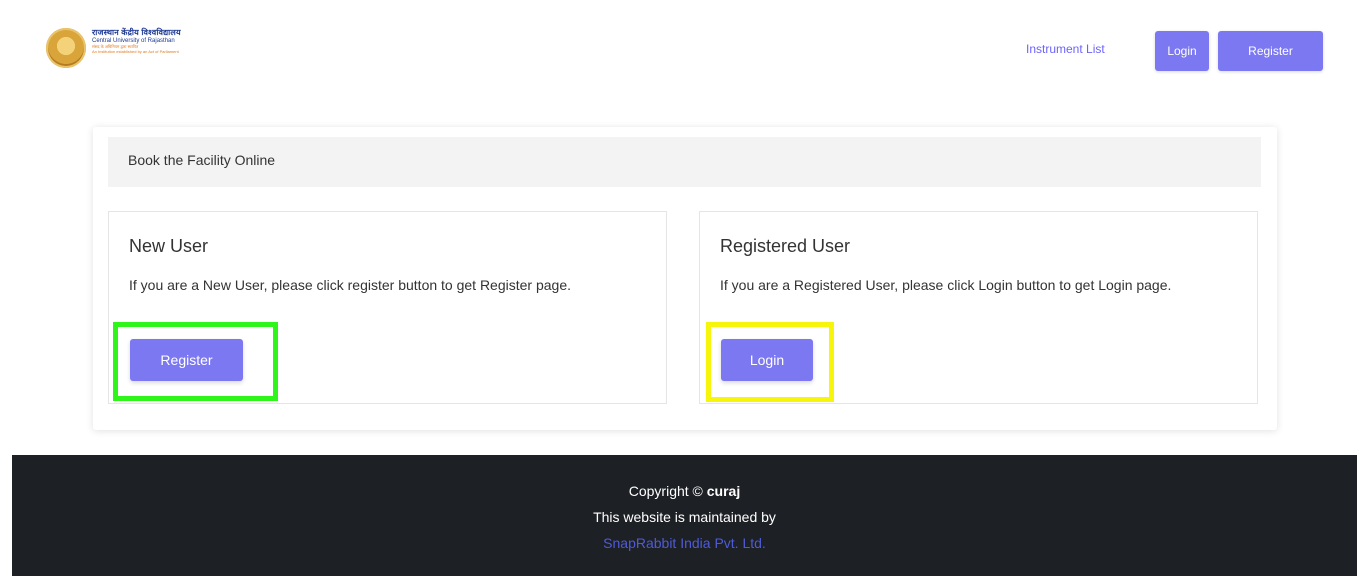 The image size is (1357, 576). I want to click on university-seal-icon, so click(66, 48).